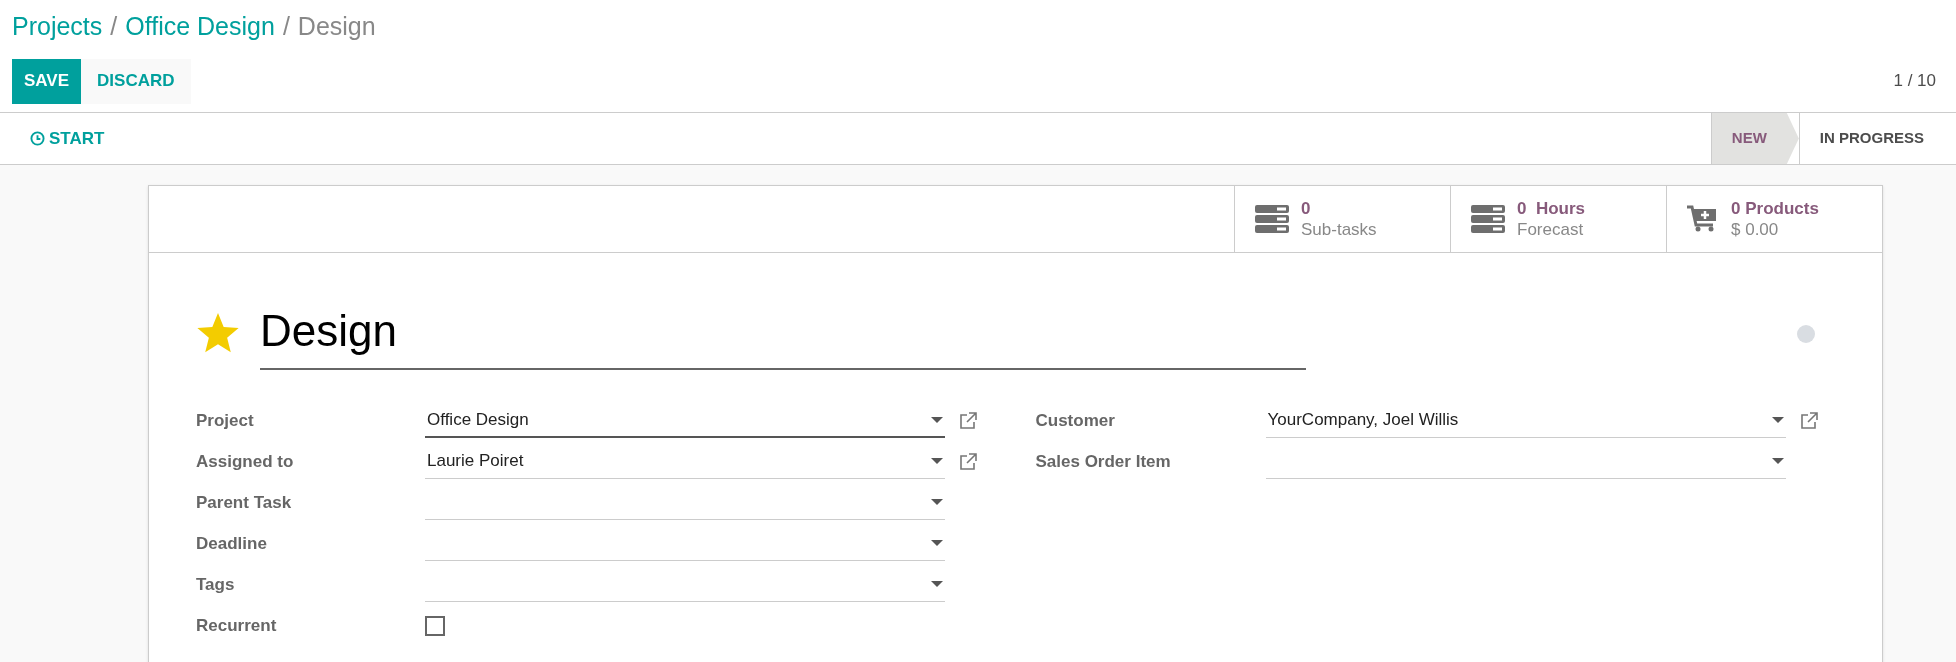 Image resolution: width=1956 pixels, height=662 pixels. I want to click on discard-button: DISCARD, so click(136, 81).